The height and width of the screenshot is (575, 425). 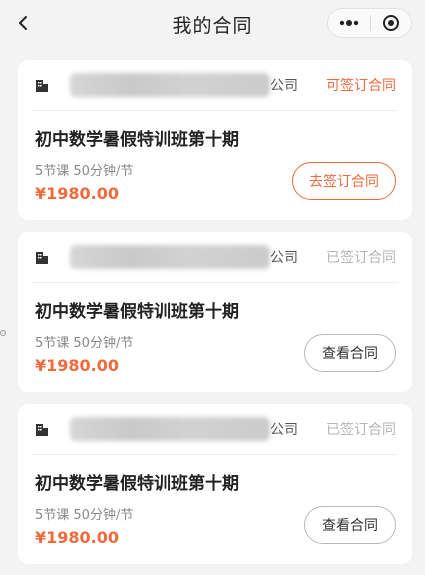 I want to click on more-button, so click(x=349, y=23).